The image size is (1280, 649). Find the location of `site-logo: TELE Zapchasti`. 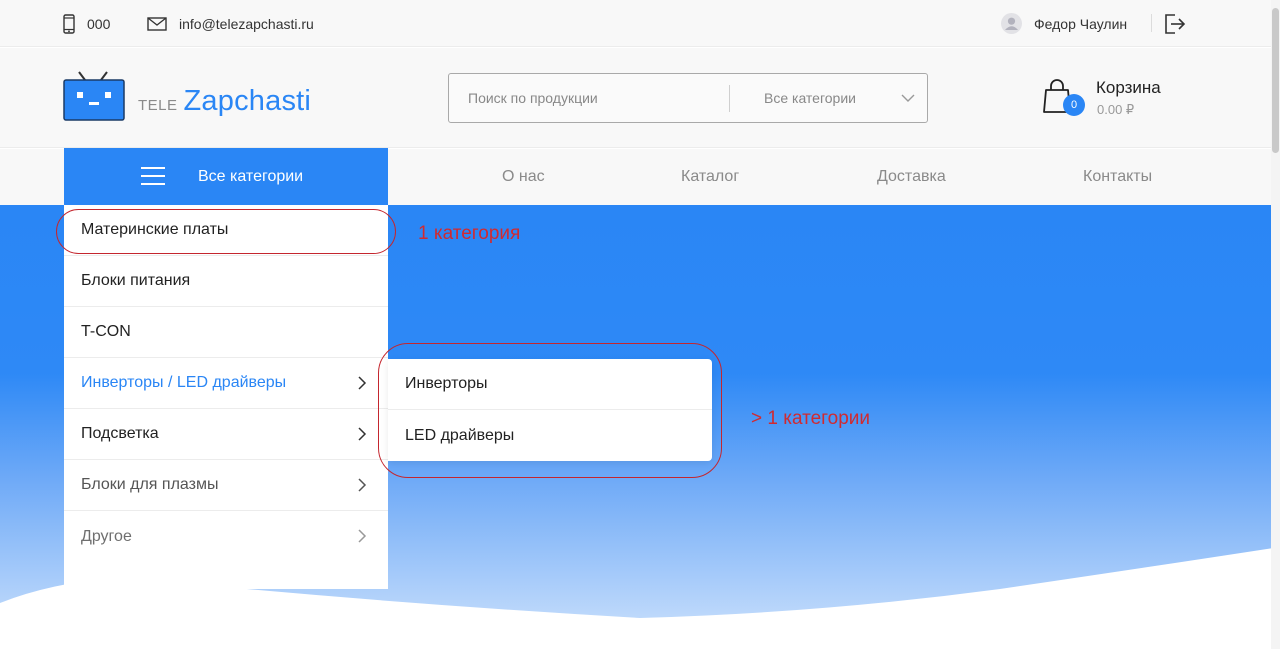

site-logo: TELE Zapchasti is located at coordinates (187, 96).